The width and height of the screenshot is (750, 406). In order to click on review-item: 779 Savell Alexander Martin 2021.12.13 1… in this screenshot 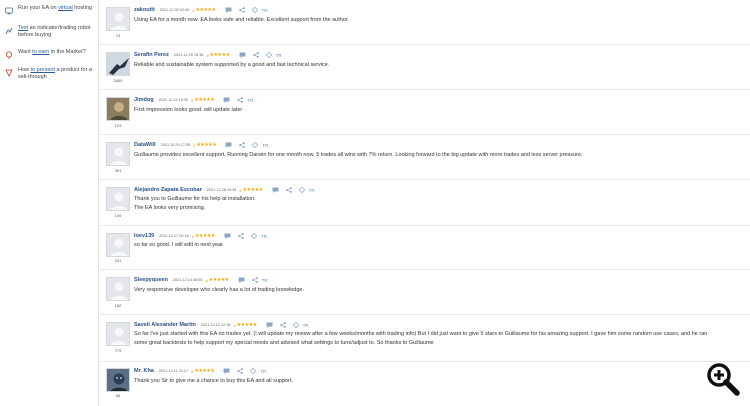, I will do `click(425, 338)`.